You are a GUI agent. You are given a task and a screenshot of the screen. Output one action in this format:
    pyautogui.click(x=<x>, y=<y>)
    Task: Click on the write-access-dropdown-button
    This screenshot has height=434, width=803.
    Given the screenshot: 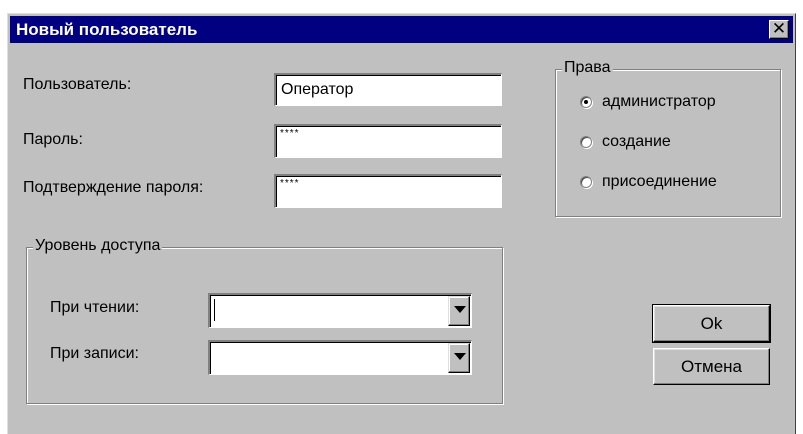 What is the action you would take?
    pyautogui.click(x=459, y=358)
    